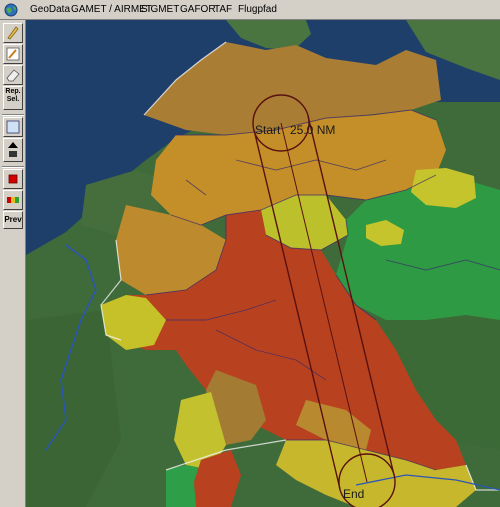 The image size is (500, 507). I want to click on menu-gamet-airmet: GAMET / AIRMET, so click(111, 9).